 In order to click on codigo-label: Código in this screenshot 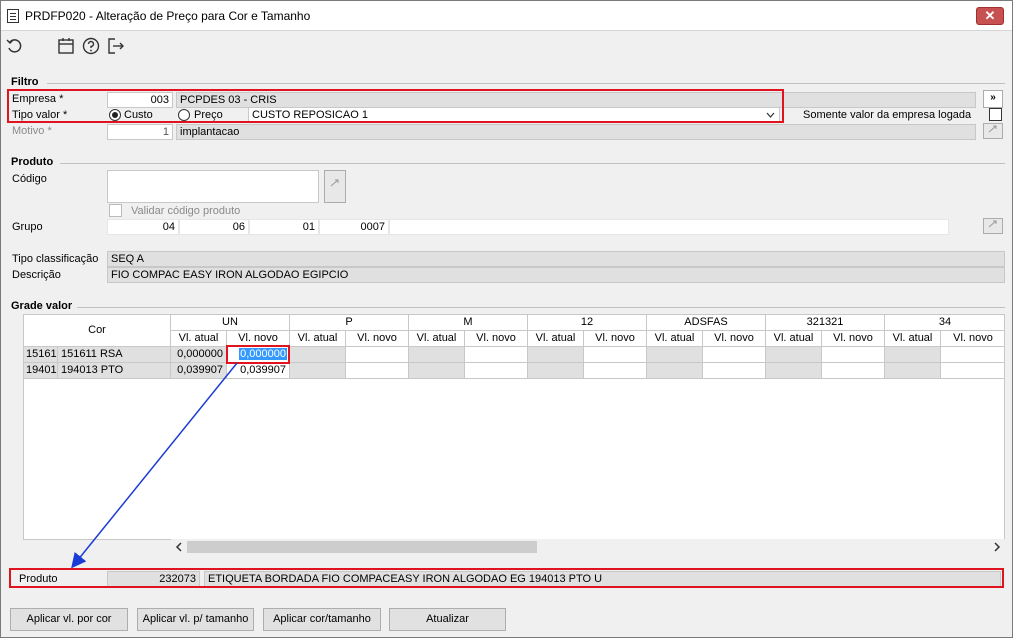, I will do `click(29, 179)`.